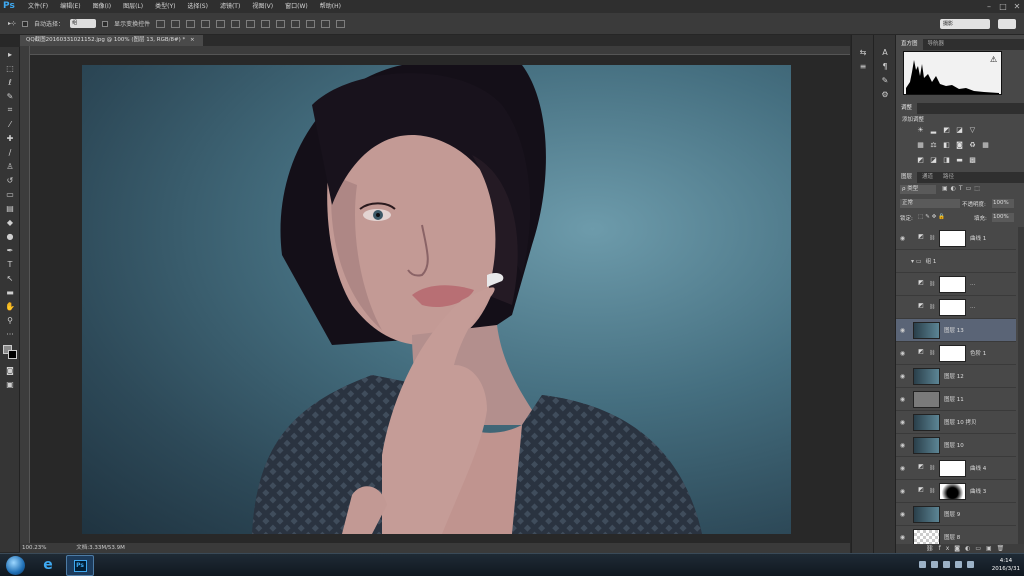 The width and height of the screenshot is (1024, 576). I want to click on shape-tool-icon: ▬, so click(10, 292).